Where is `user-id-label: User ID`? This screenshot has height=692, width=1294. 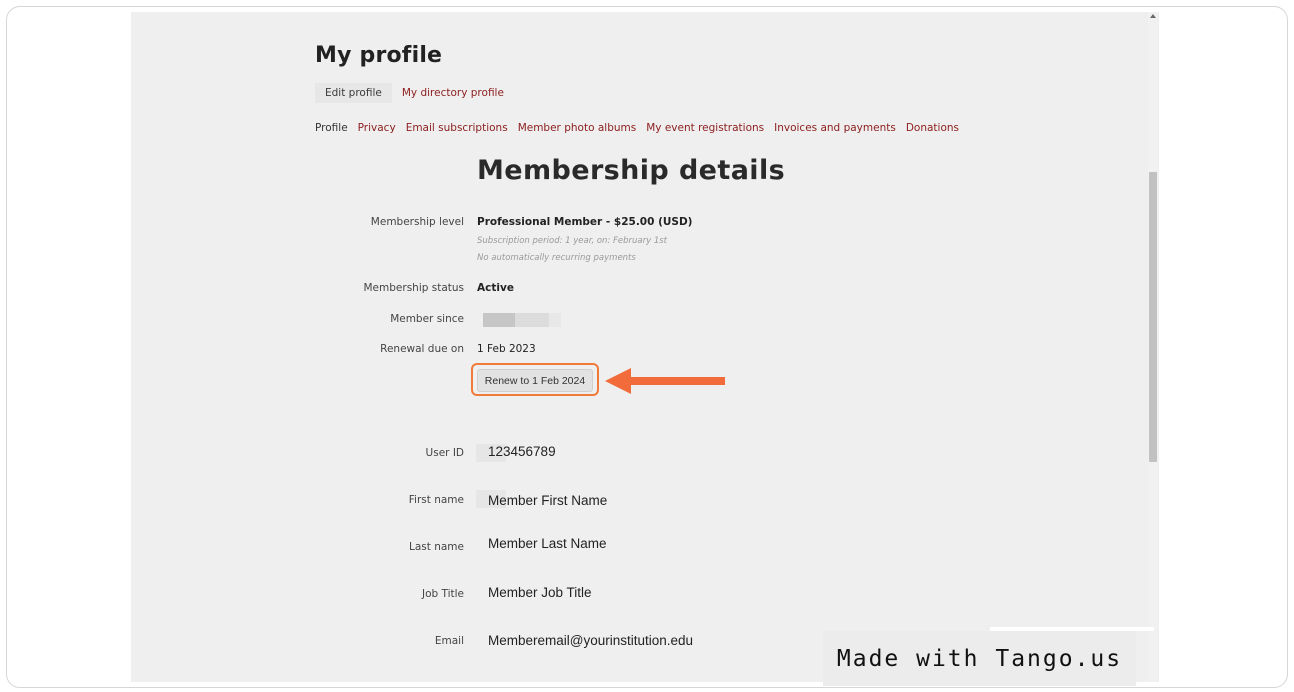
user-id-label: User ID is located at coordinates (444, 453).